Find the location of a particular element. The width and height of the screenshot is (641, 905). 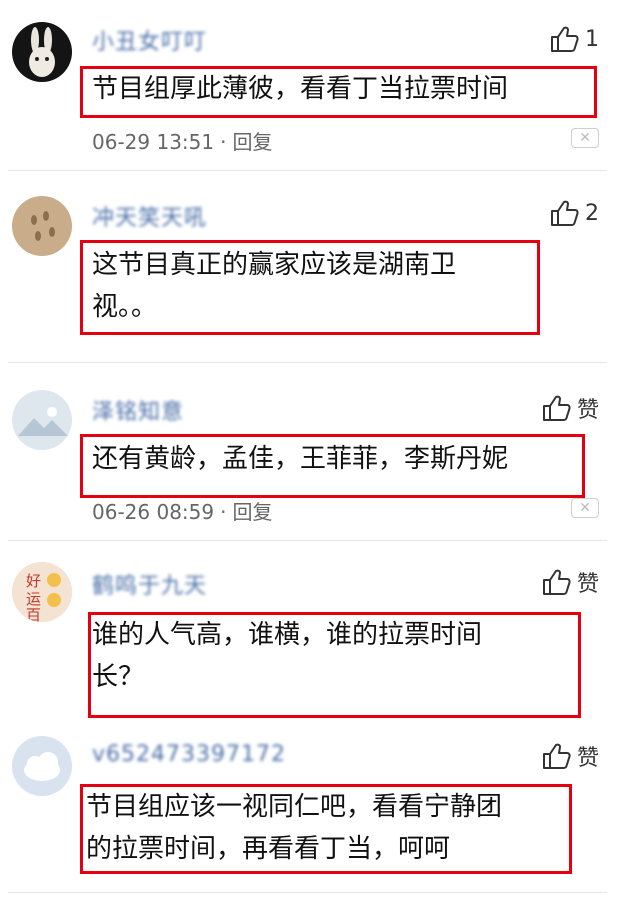

comment-text: 还有黄龄，孟佳，王菲菲，李斯丹妮 is located at coordinates (300, 459).